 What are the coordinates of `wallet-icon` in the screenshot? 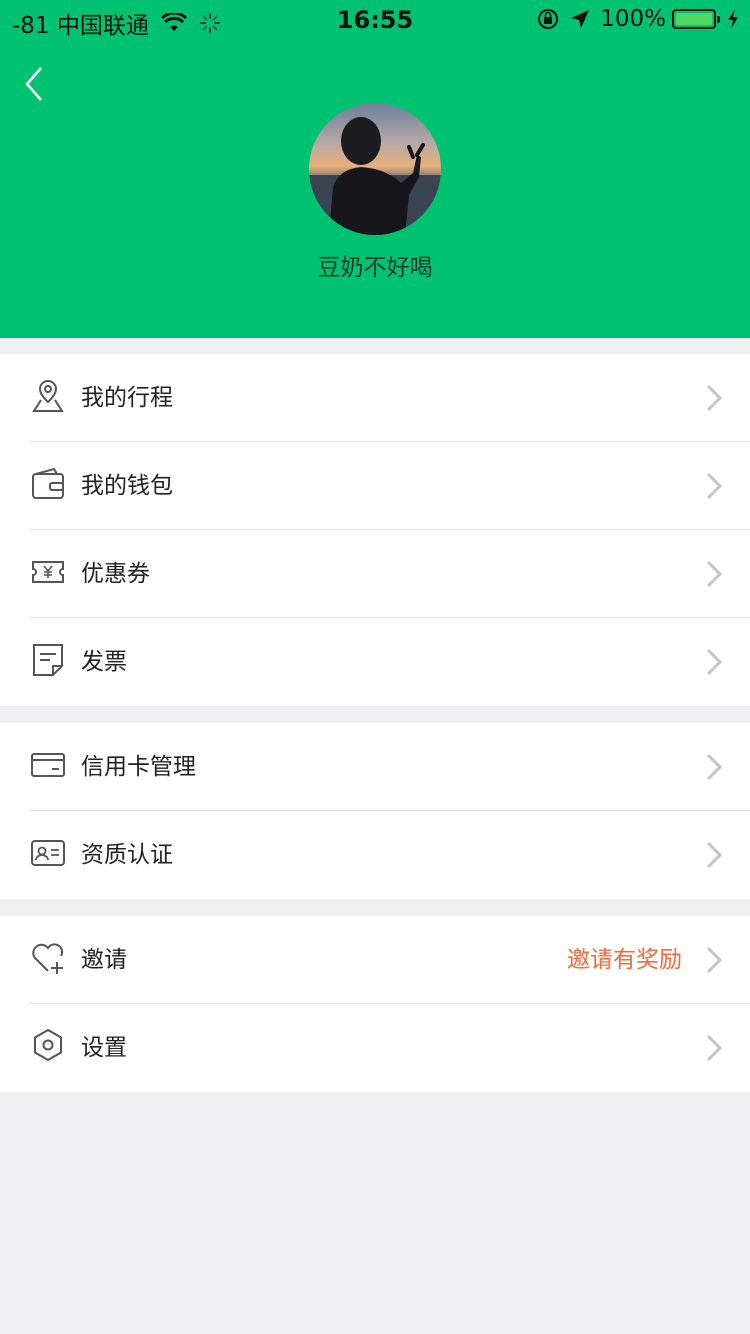 It's located at (48, 483).